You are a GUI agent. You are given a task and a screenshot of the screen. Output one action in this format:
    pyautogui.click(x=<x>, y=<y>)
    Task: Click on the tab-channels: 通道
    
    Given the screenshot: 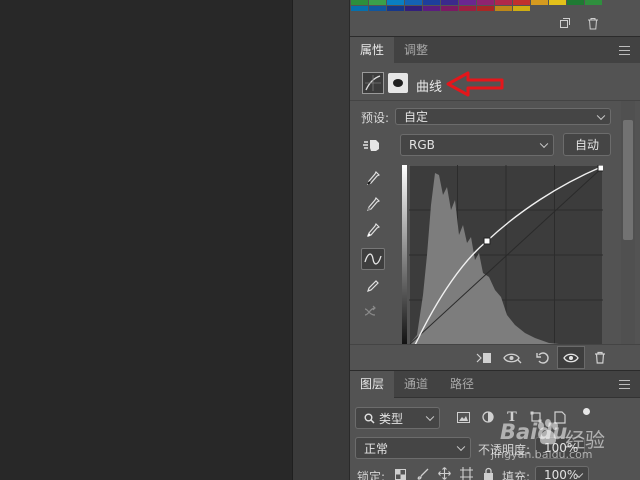 What is the action you would take?
    pyautogui.click(x=416, y=384)
    